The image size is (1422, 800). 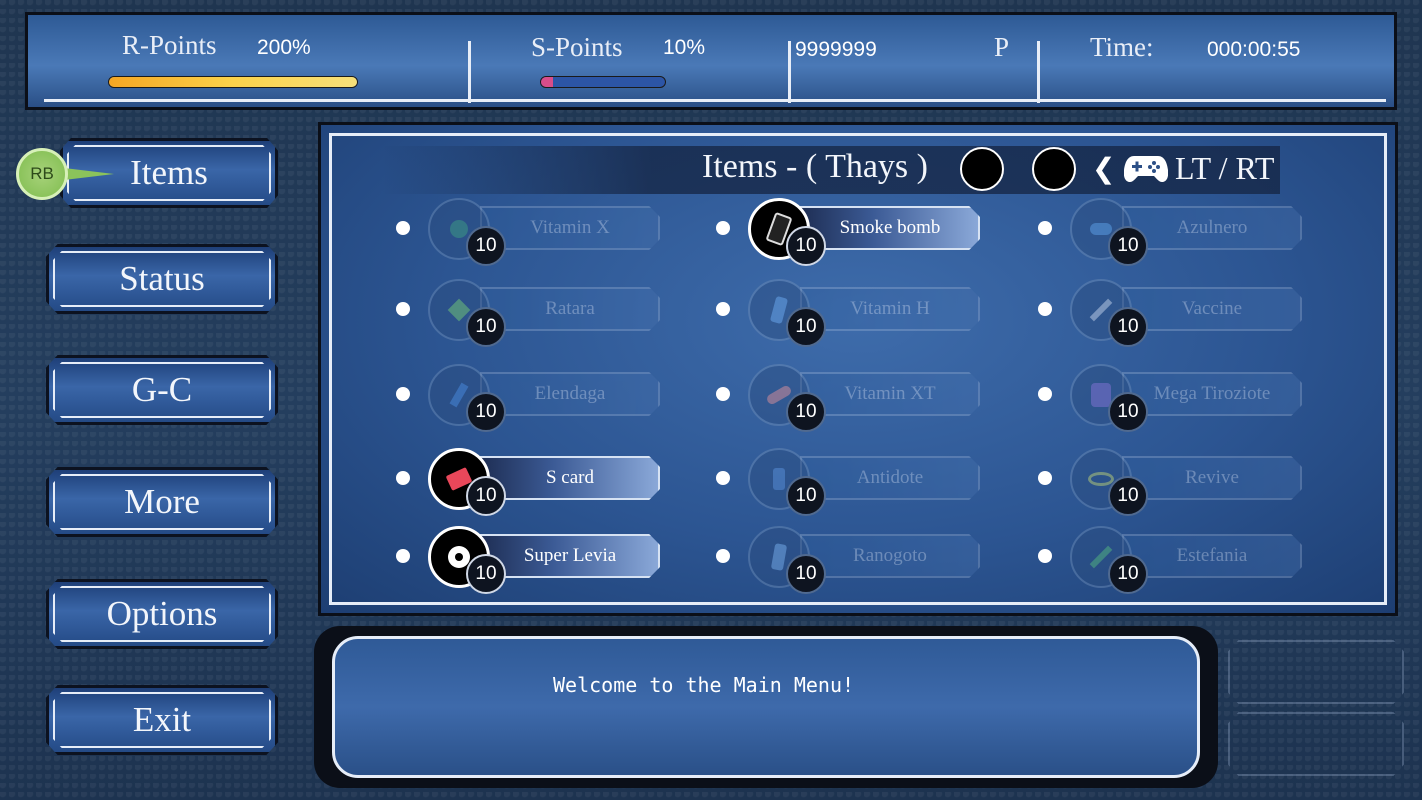 I want to click on menu-gc-button: G-C, so click(x=162, y=390).